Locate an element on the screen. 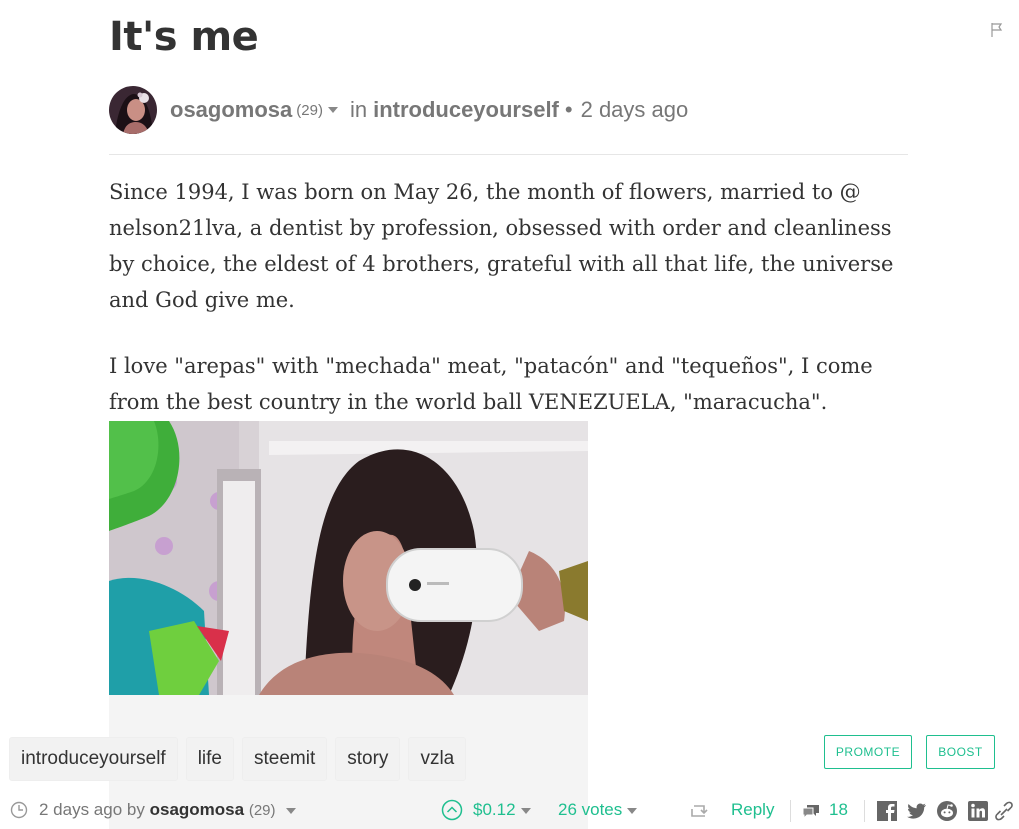 The width and height of the screenshot is (1019, 829). author-dropdown-caret-icon is located at coordinates (332, 110).